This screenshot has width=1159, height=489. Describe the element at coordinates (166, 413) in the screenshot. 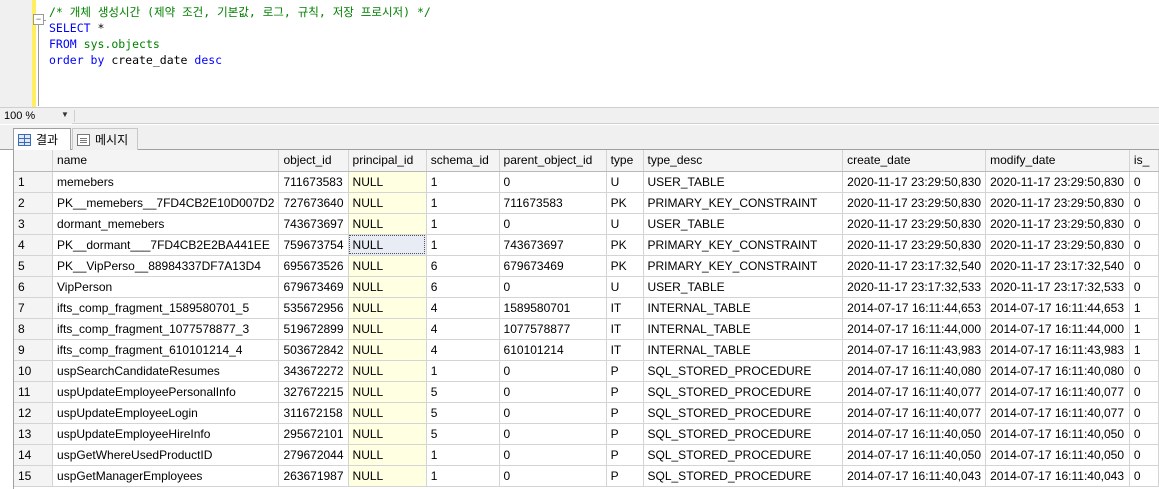

I see `grid-cell: uspUpdateEmployeeLogin` at that location.